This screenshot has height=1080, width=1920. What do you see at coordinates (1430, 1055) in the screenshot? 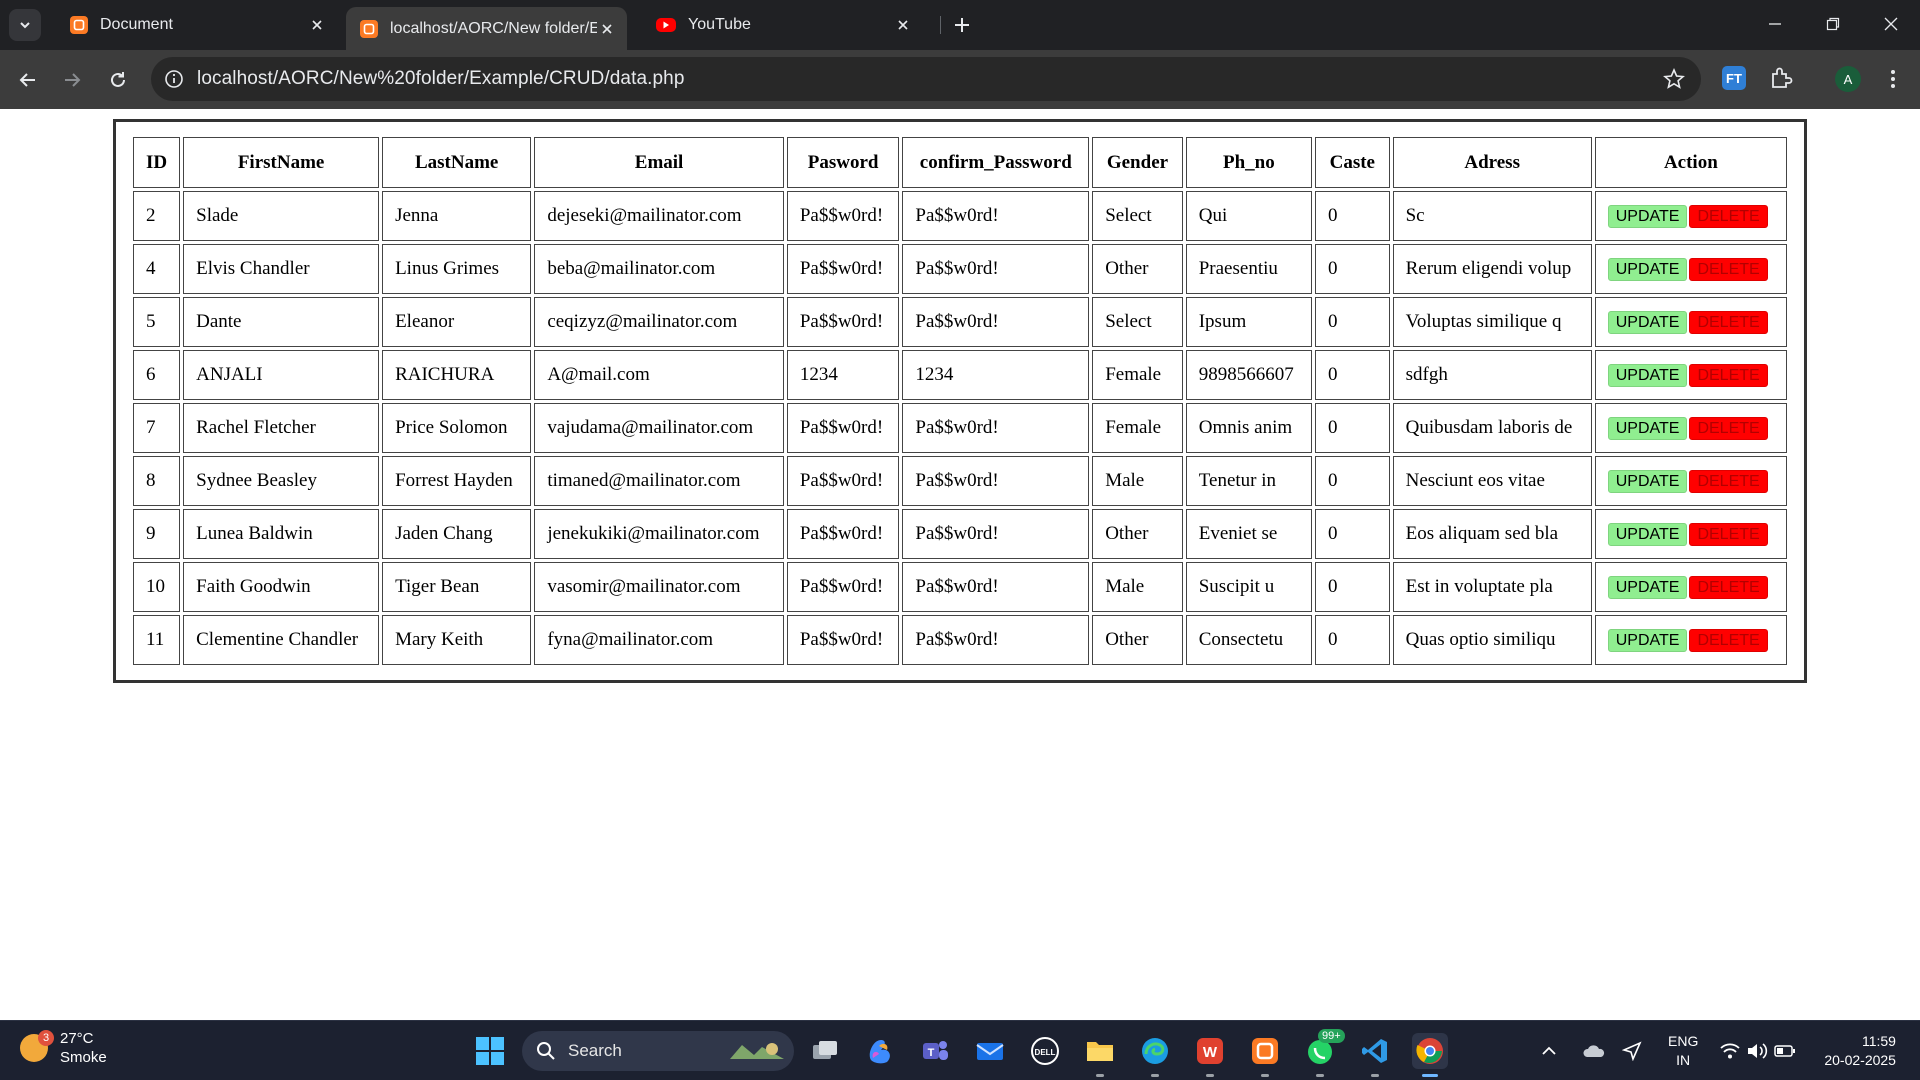
I see `chrome-icon` at bounding box center [1430, 1055].